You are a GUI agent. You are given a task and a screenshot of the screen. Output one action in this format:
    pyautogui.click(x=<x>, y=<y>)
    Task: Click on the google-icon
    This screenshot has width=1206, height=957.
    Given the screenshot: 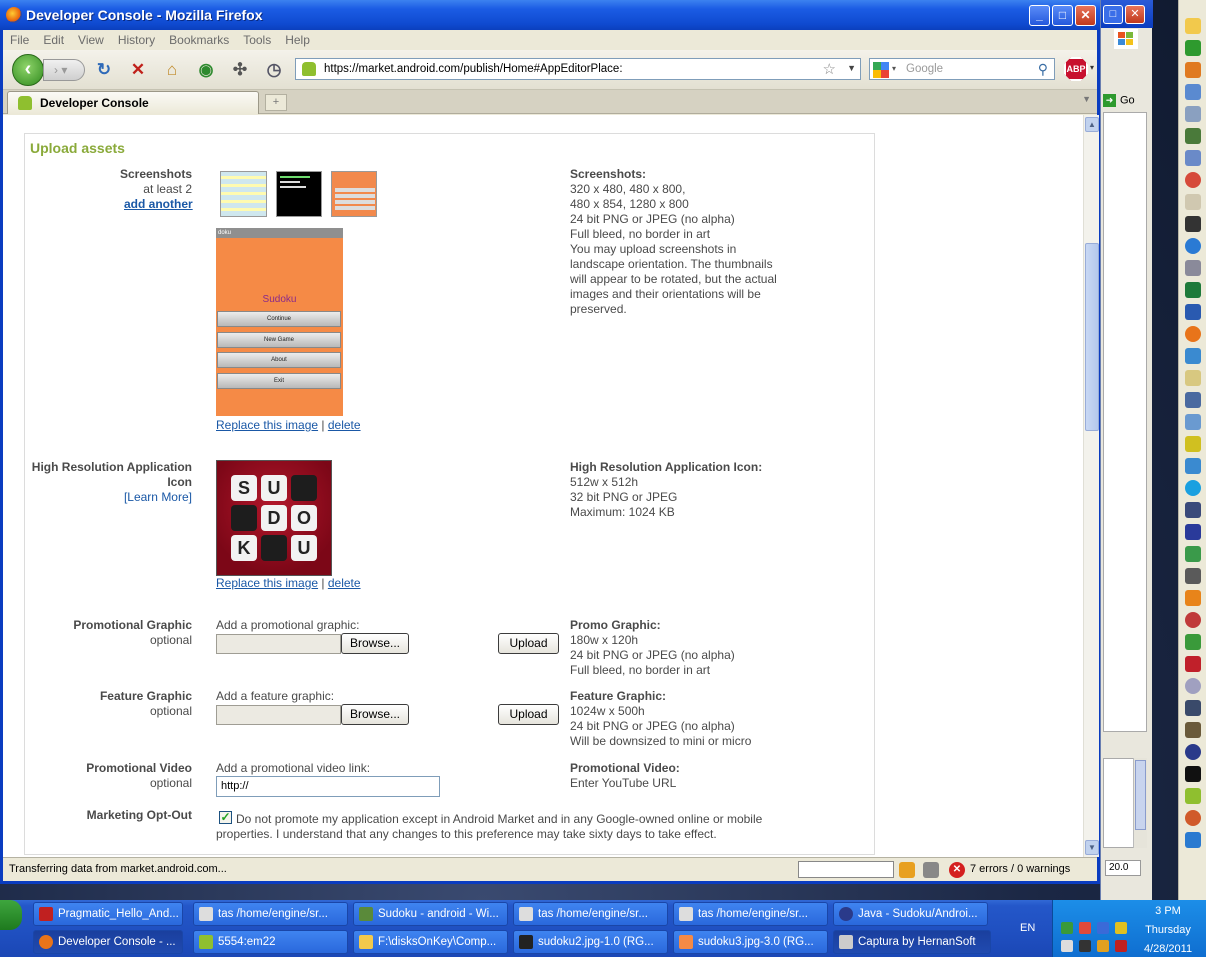 What is the action you would take?
    pyautogui.click(x=881, y=70)
    